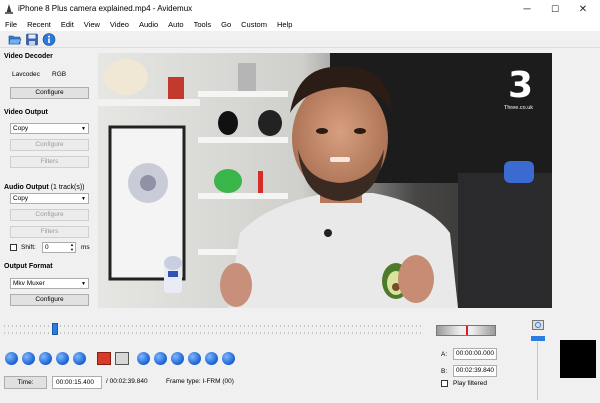 The width and height of the screenshot is (600, 403). Describe the element at coordinates (59, 74) in the screenshot. I see `decoder-format-label: RGB` at that location.